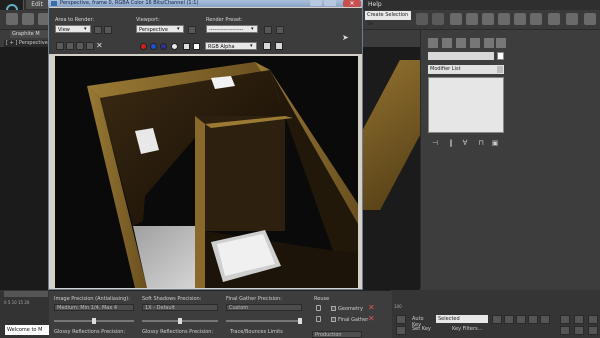 The width and height of the screenshot is (600, 338). I want to click on render-production-icon, so click(572, 19).